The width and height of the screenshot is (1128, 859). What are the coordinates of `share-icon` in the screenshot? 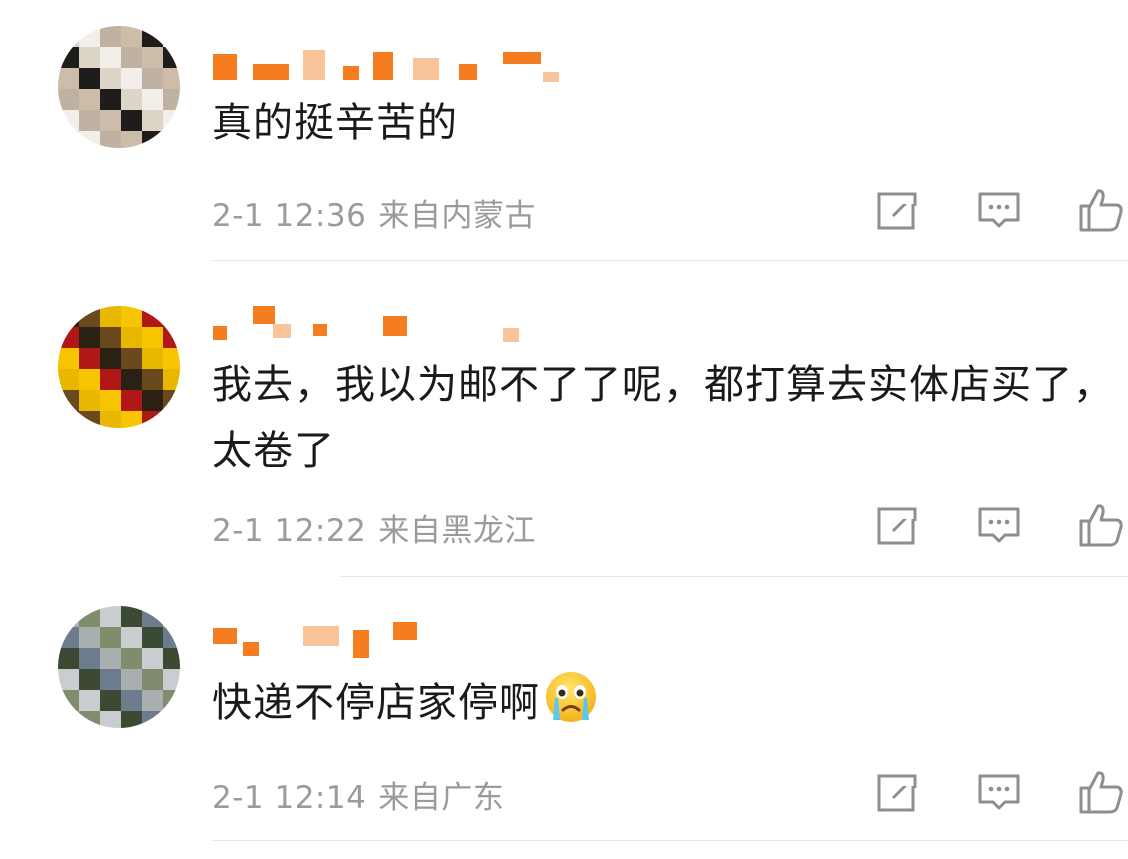 It's located at (897, 792).